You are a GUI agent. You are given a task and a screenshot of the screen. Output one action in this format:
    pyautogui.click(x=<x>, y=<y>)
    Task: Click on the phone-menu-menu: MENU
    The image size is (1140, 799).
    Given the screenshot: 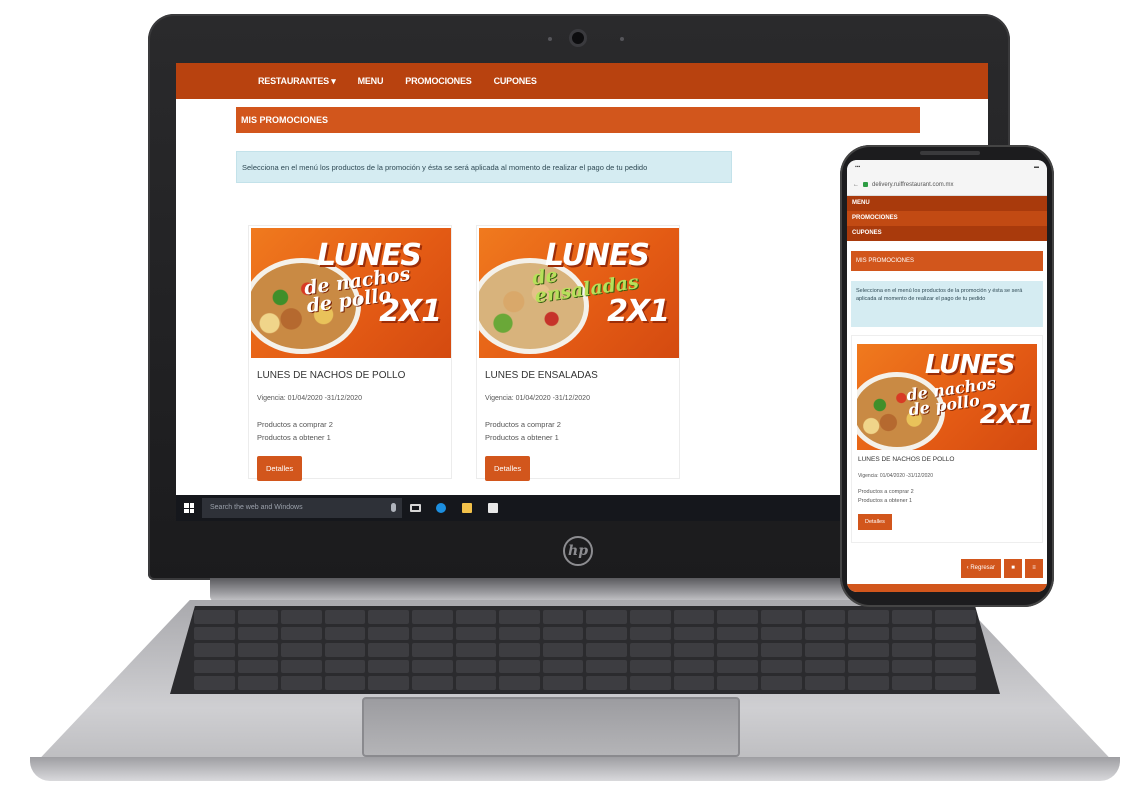 What is the action you would take?
    pyautogui.click(x=947, y=203)
    